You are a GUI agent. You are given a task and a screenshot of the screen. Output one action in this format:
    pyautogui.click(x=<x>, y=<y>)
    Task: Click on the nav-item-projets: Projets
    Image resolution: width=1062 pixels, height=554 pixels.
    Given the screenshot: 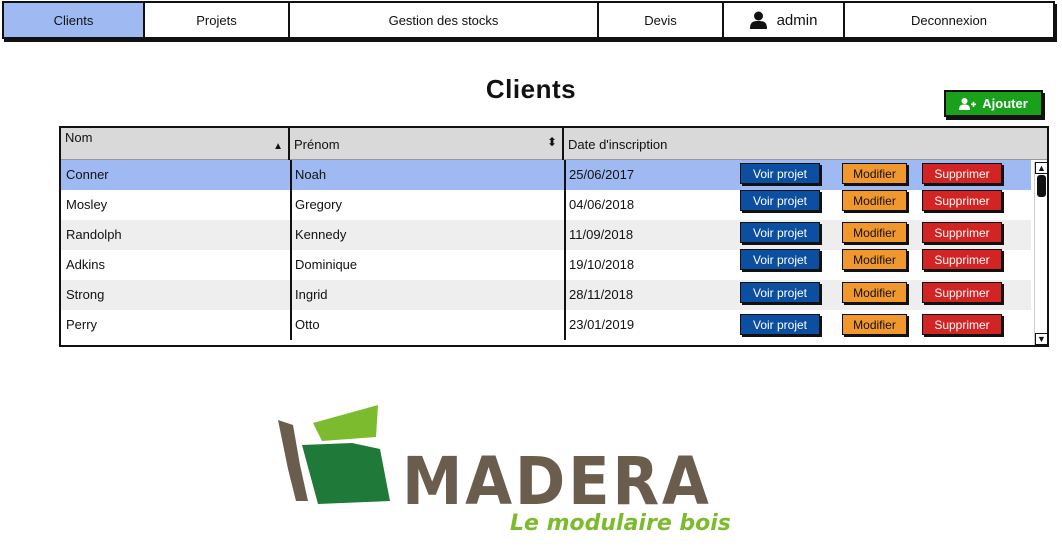 What is the action you would take?
    pyautogui.click(x=217, y=20)
    